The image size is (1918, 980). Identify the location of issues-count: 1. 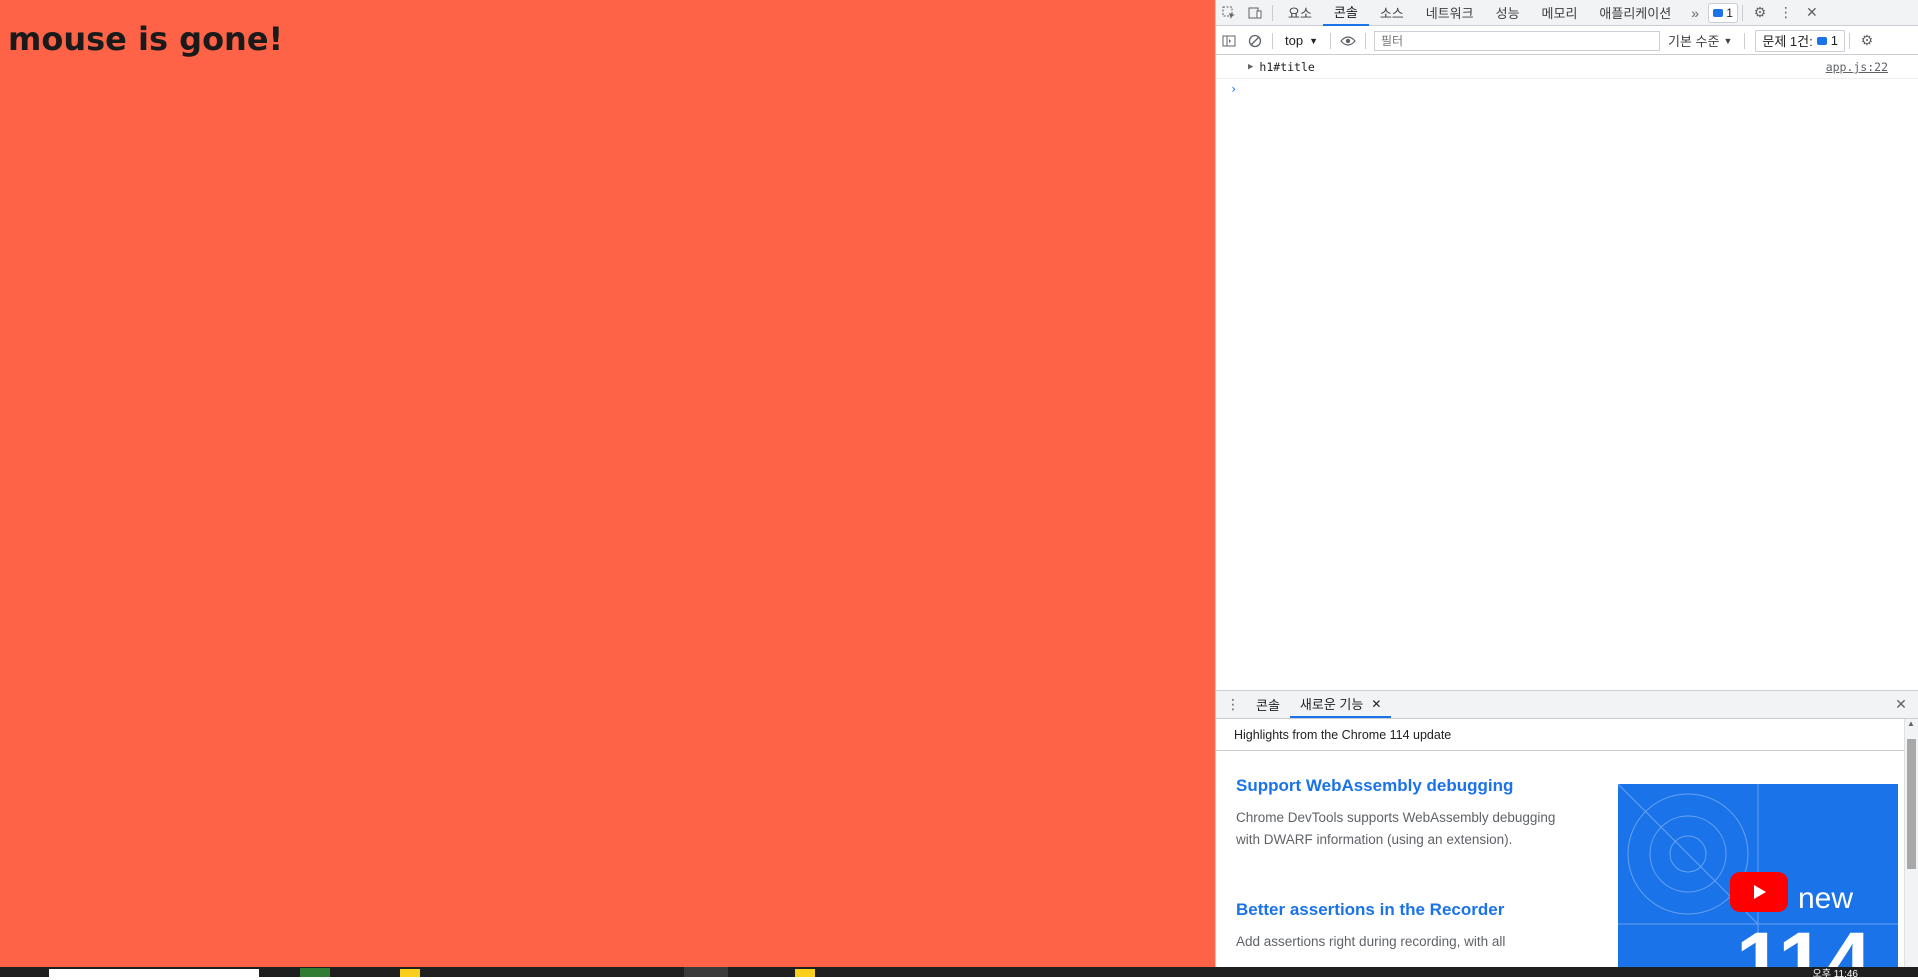
(1834, 40).